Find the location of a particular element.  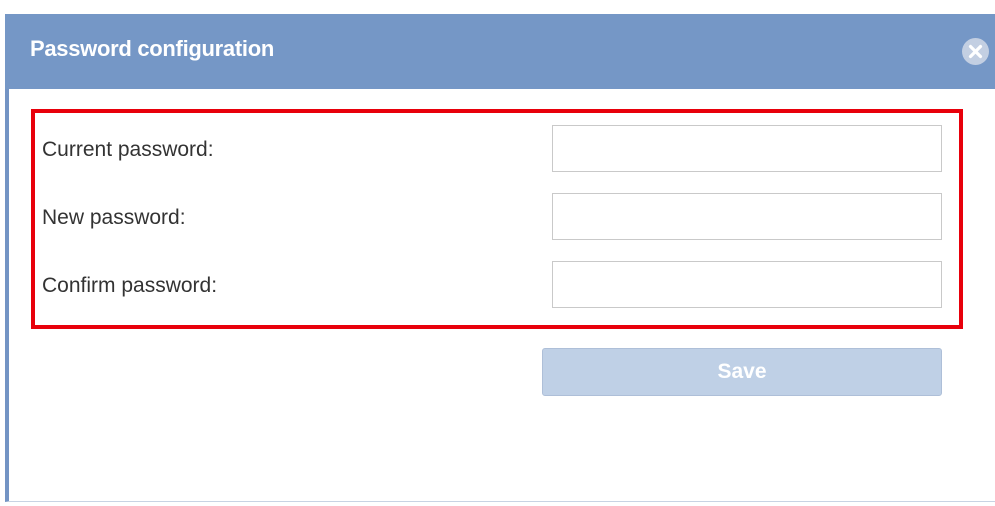

close-icon is located at coordinates (975, 51).